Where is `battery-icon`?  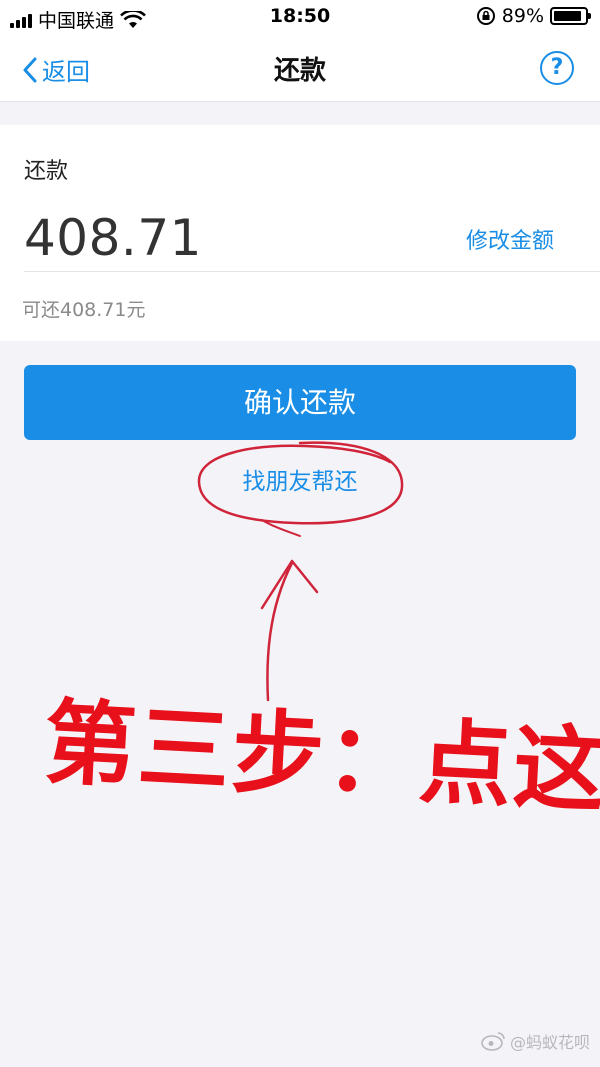
battery-icon is located at coordinates (570, 16).